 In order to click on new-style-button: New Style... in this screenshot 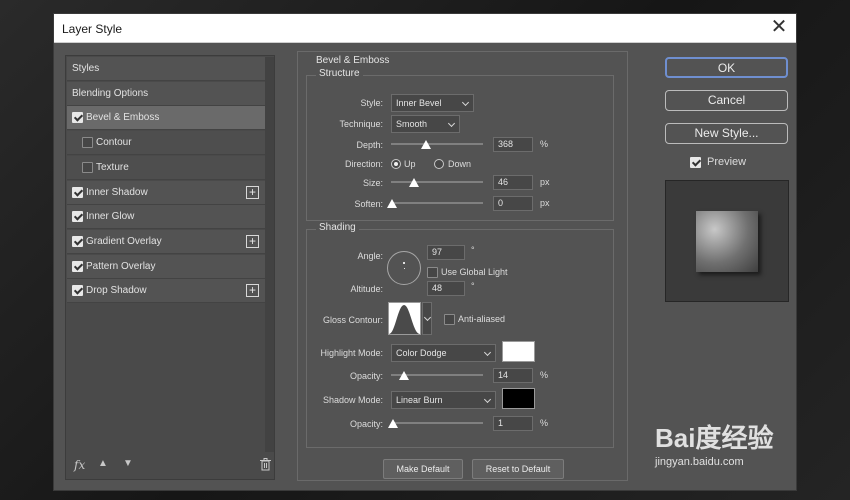, I will do `click(726, 133)`.